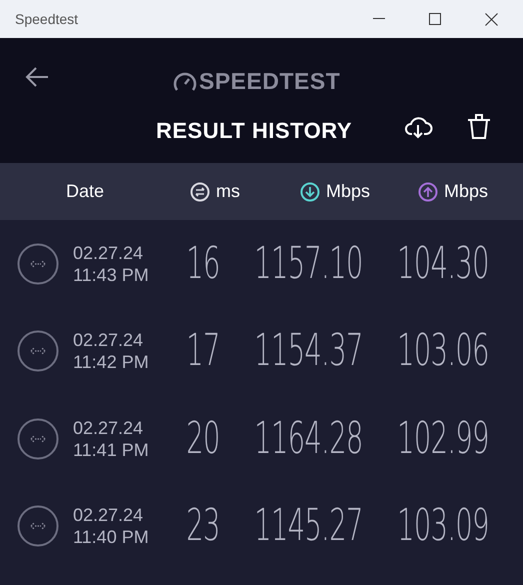  What do you see at coordinates (228, 191) in the screenshot?
I see `column-header: ms` at bounding box center [228, 191].